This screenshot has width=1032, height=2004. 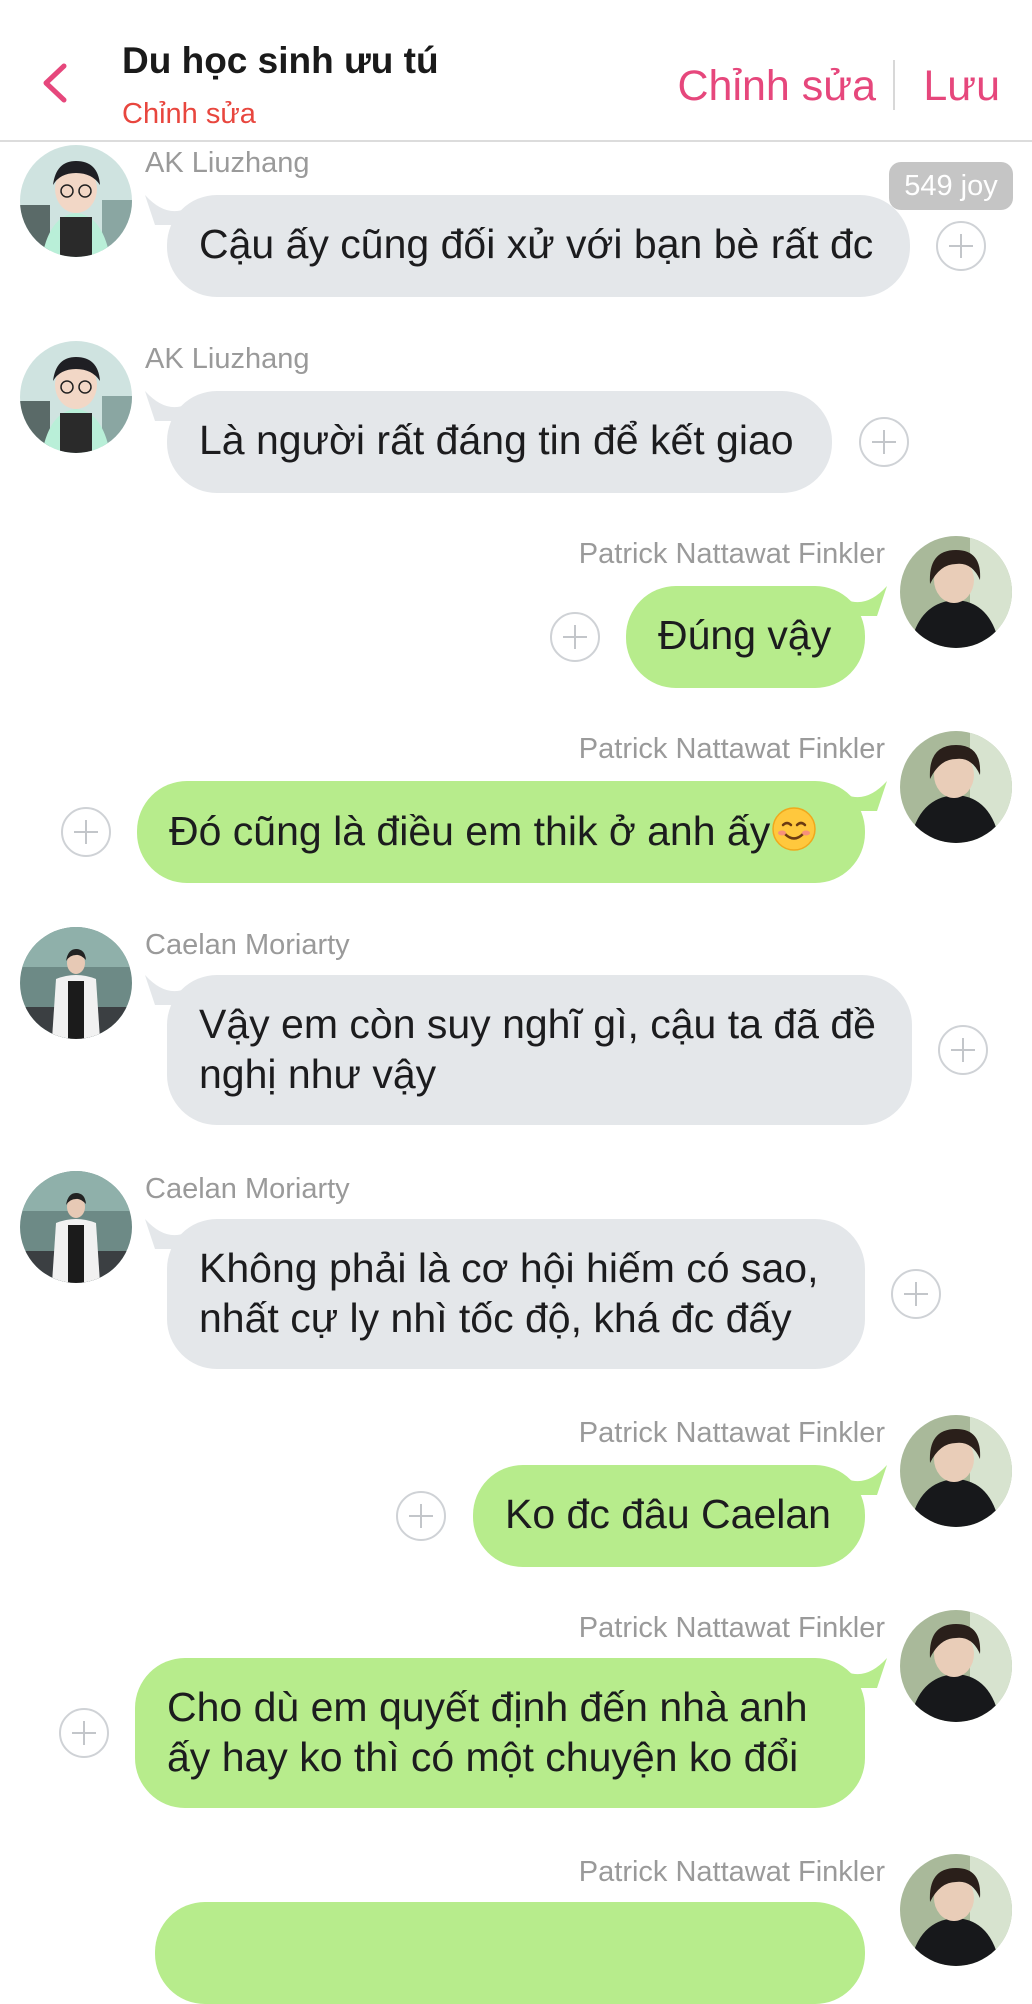 I want to click on chat-title: Du học sinh ưu tú, so click(x=280, y=60).